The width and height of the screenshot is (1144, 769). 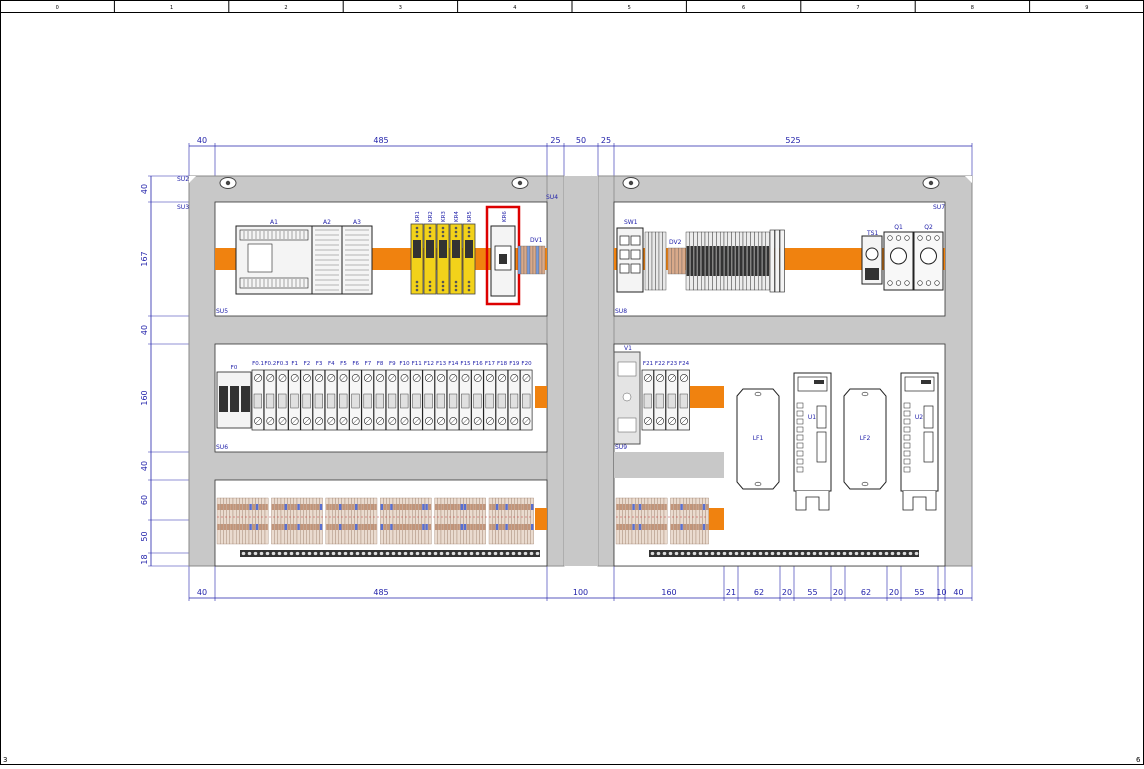 What do you see at coordinates (1086, 8) in the screenshot?
I see `column-number: 9` at bounding box center [1086, 8].